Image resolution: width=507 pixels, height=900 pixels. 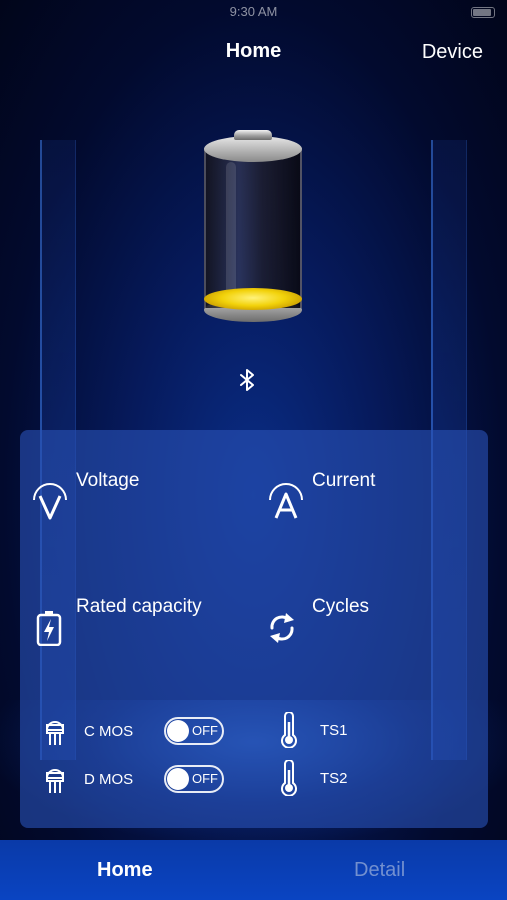 I want to click on cycles-metric: Cycles, so click(x=376, y=631).